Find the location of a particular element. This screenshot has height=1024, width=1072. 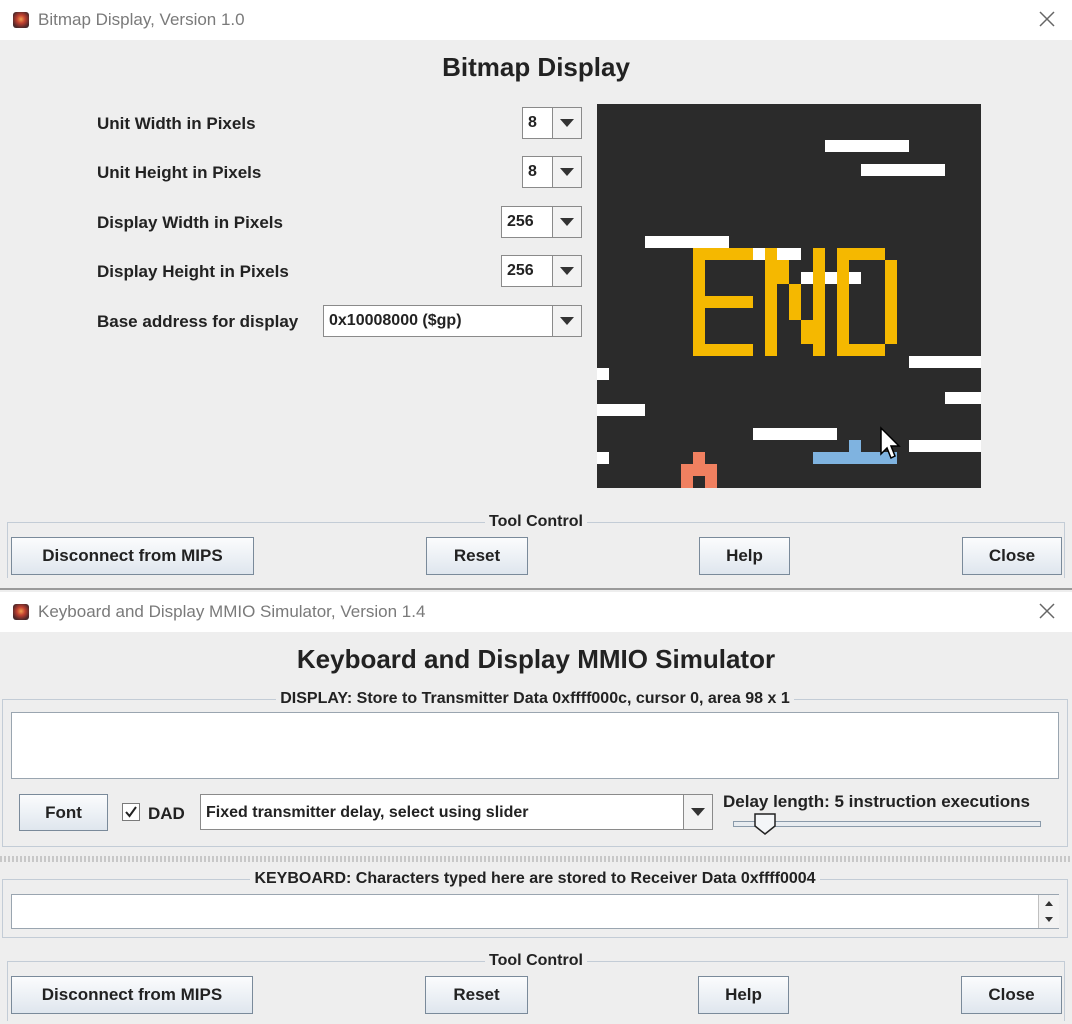

dad-checkbox is located at coordinates (131, 812).